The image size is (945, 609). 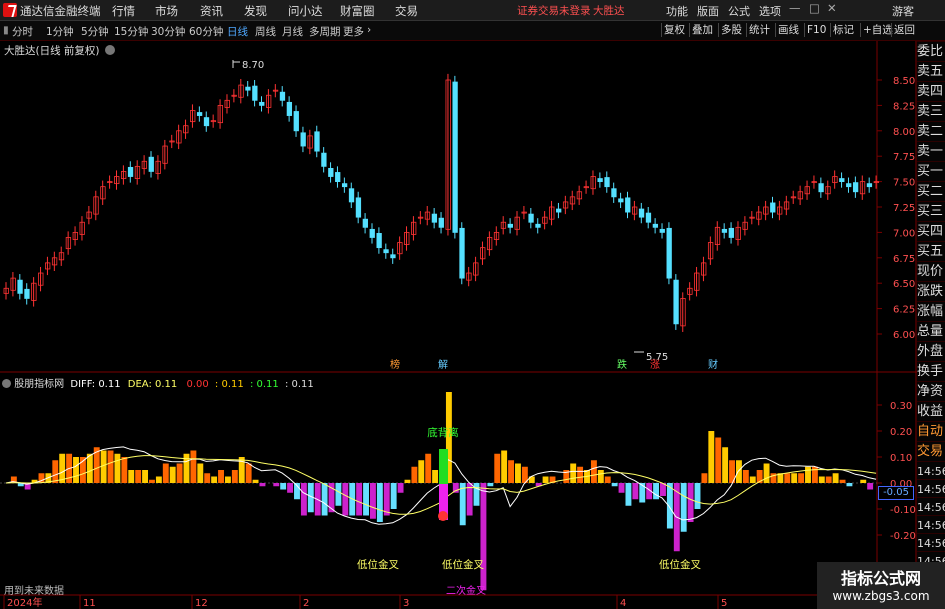 What do you see at coordinates (931, 311) in the screenshot?
I see `sidebar-item: 涨幅` at bounding box center [931, 311].